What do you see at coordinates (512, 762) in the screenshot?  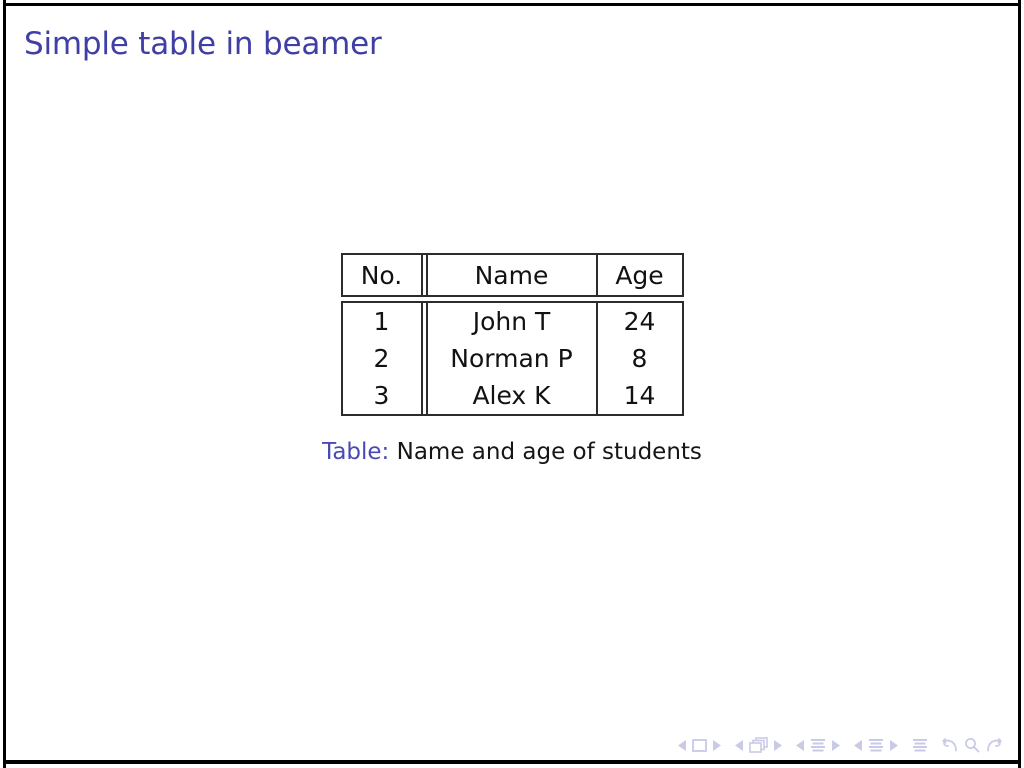 I see `slide-border-bottom` at bounding box center [512, 762].